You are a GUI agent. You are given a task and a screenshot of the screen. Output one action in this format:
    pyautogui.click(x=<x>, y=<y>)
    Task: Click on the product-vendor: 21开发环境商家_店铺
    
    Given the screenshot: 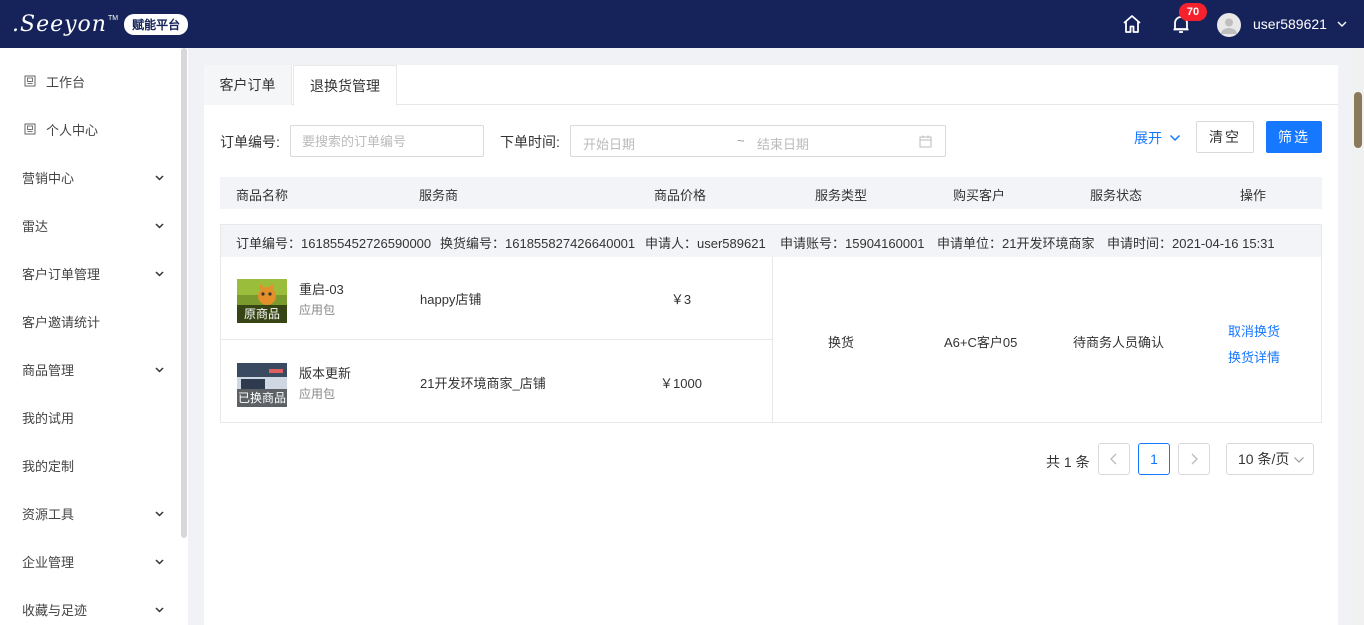 What is the action you would take?
    pyautogui.click(x=483, y=383)
    